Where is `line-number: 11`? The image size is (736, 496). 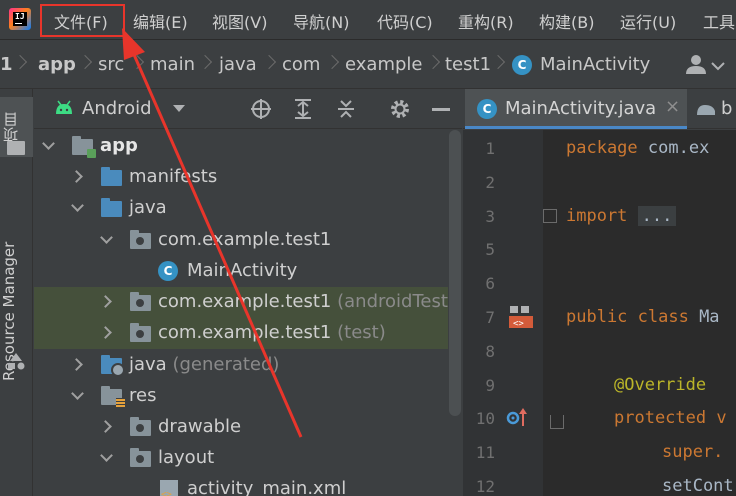
line-number: 11 is located at coordinates (485, 452).